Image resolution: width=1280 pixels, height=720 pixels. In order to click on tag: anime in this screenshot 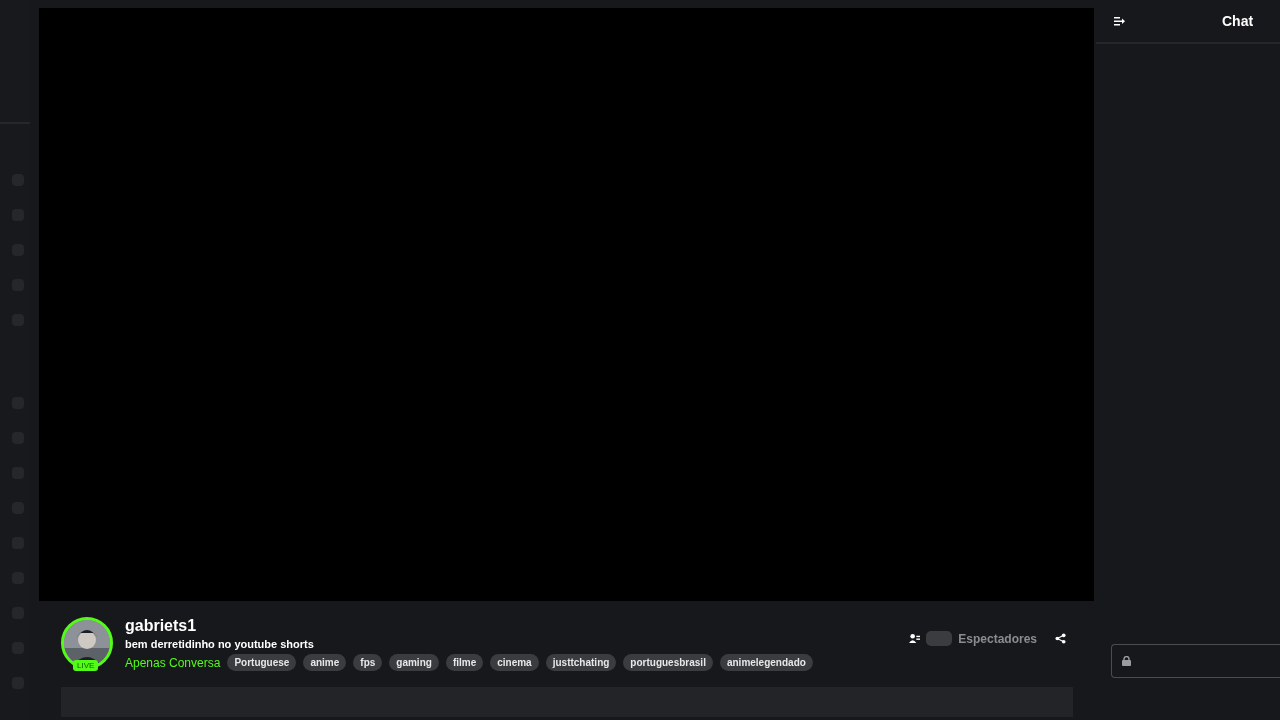, I will do `click(325, 662)`.